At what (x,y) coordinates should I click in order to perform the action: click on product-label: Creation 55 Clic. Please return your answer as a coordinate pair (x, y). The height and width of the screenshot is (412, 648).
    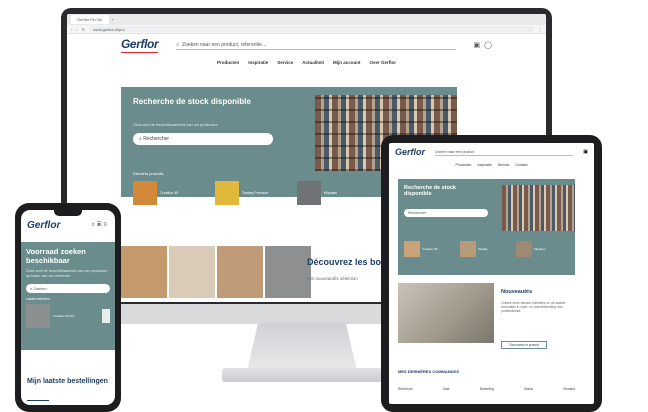
    Looking at the image, I should click on (64, 316).